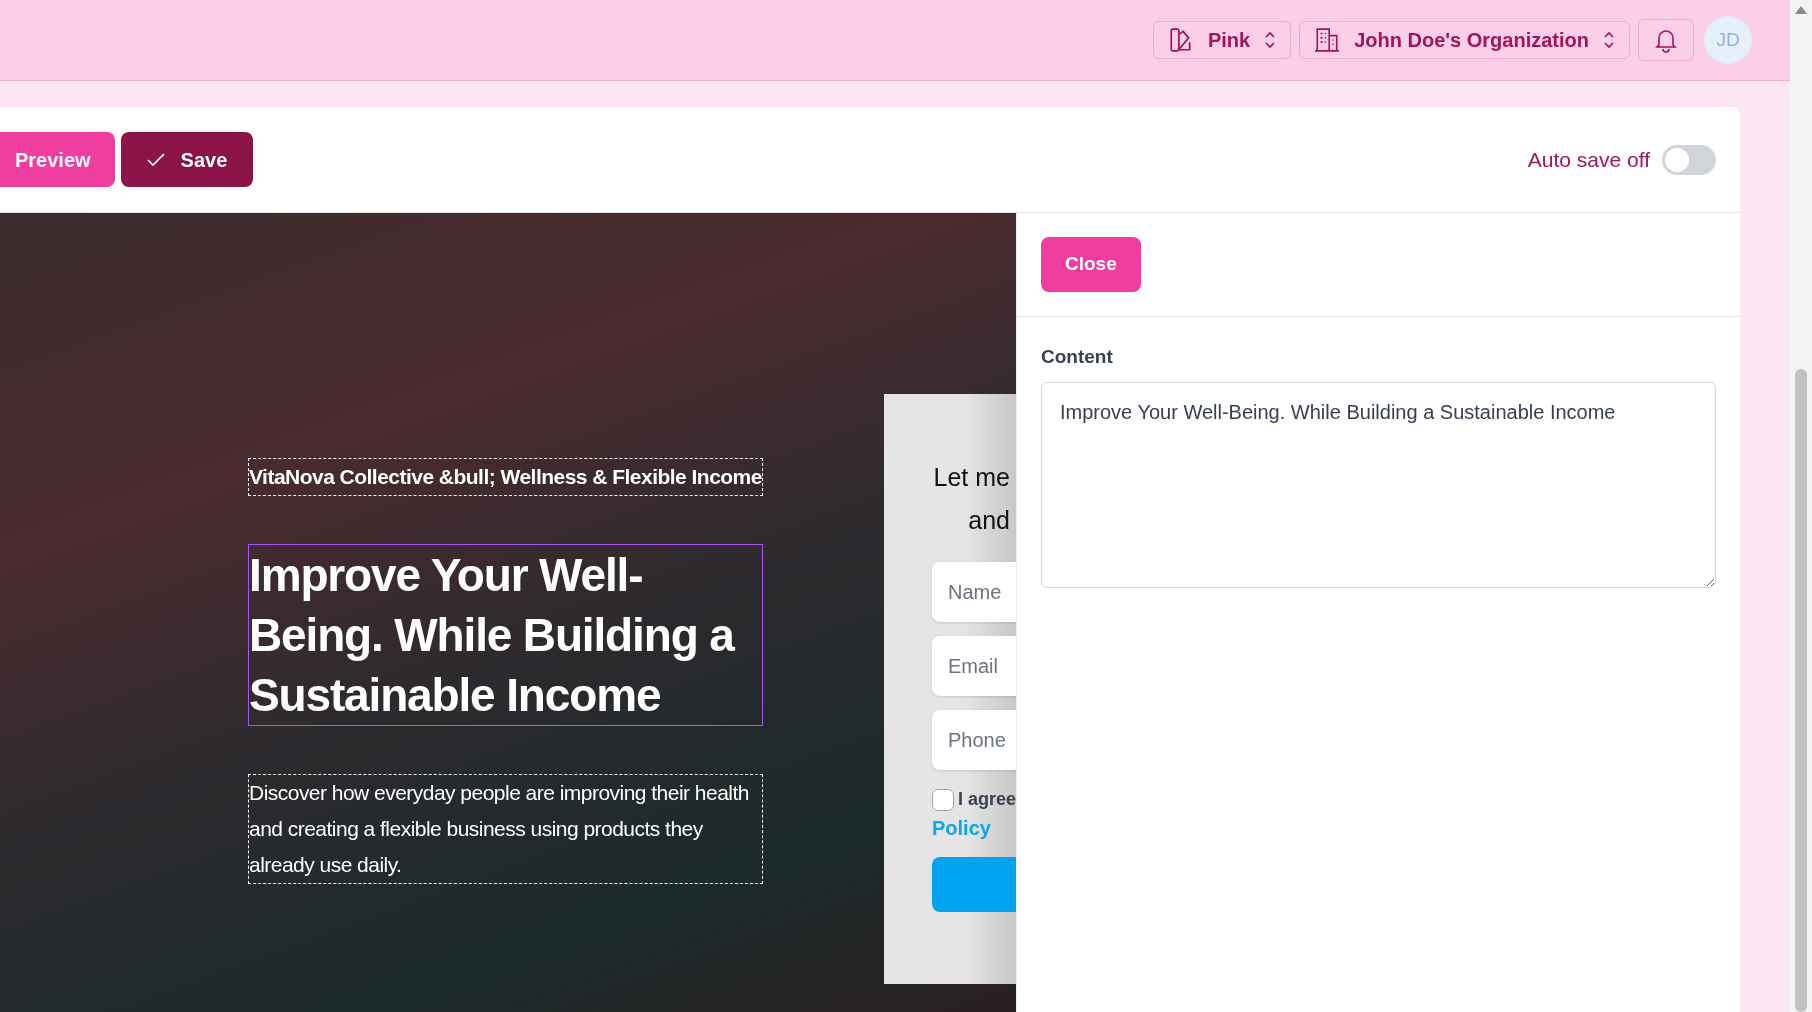 Image resolution: width=1812 pixels, height=1012 pixels. What do you see at coordinates (1801, 10) in the screenshot?
I see `scroll-up-arrow-icon` at bounding box center [1801, 10].